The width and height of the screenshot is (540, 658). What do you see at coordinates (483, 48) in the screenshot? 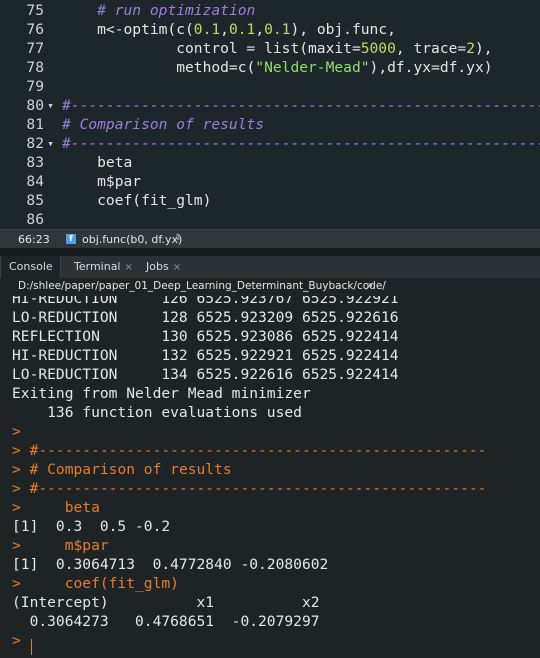
I see `code-token: ),` at bounding box center [483, 48].